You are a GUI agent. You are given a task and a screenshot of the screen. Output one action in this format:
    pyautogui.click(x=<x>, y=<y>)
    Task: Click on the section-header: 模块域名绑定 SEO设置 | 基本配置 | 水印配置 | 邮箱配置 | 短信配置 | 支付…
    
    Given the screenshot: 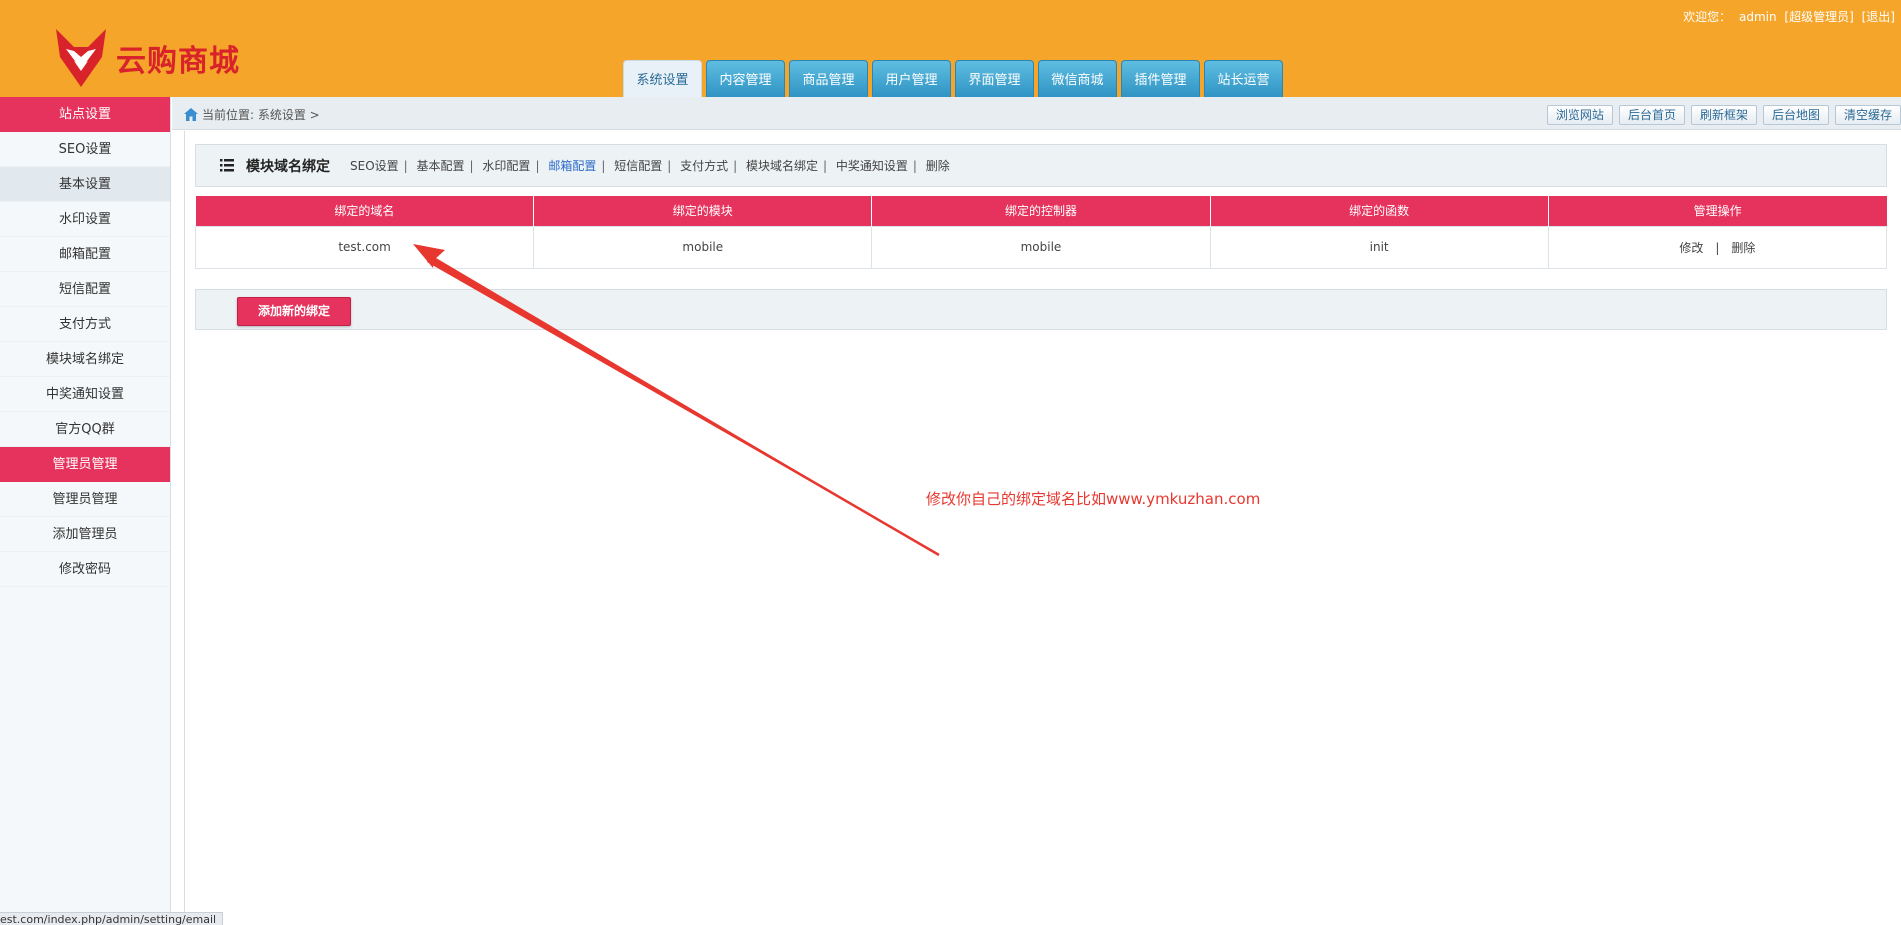 What is the action you would take?
    pyautogui.click(x=1041, y=165)
    